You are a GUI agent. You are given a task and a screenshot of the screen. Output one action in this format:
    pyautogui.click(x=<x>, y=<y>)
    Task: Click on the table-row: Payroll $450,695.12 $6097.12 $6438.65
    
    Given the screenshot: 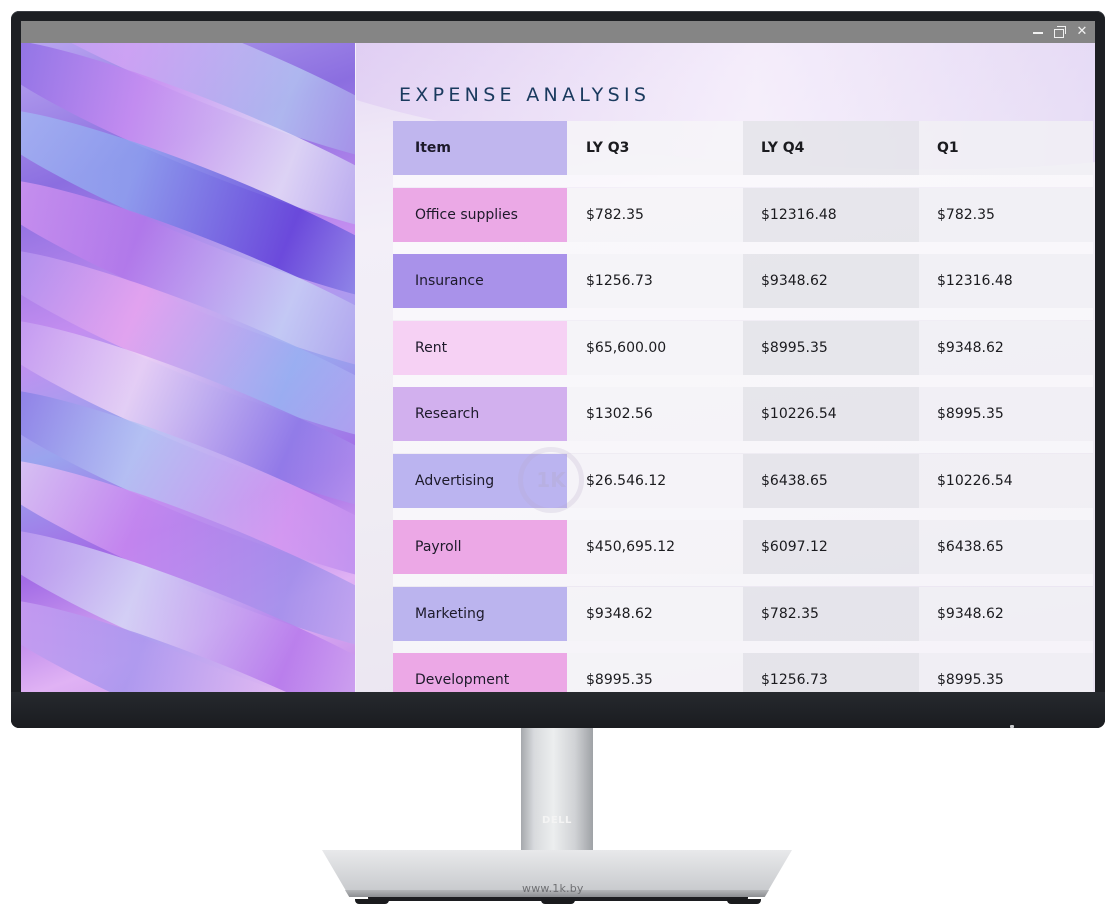 What is the action you would take?
    pyautogui.click(x=743, y=547)
    